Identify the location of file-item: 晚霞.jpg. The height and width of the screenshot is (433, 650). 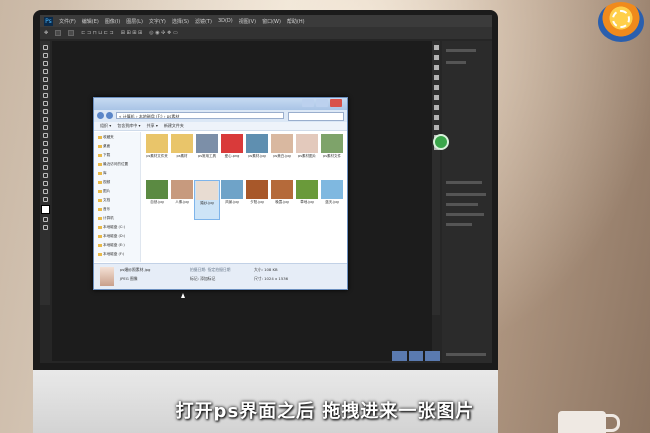
(282, 200).